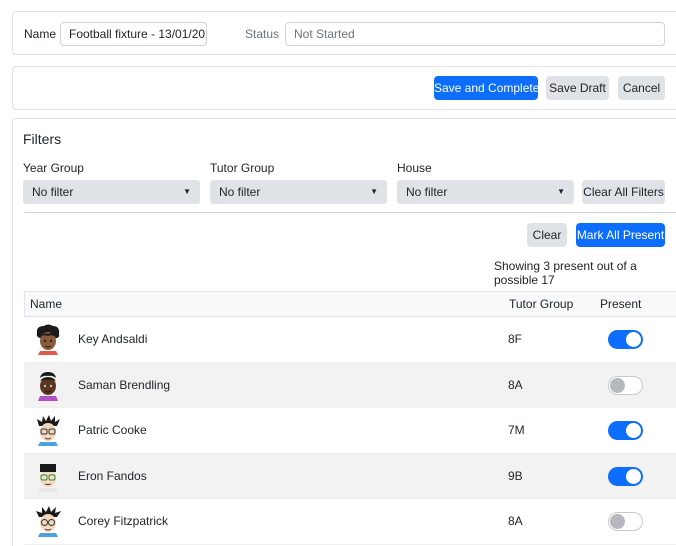 This screenshot has width=676, height=546. What do you see at coordinates (111, 192) in the screenshot?
I see `year-group-select: No filter ▼` at bounding box center [111, 192].